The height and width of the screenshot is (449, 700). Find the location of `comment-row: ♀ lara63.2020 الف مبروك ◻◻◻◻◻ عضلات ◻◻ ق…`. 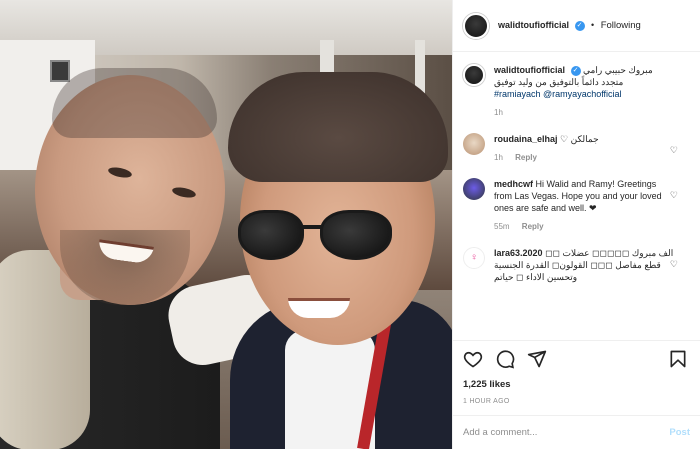

comment-row: ♀ lara63.2020 الف مبروك ◻◻◻◻◻ عضلات ◻◻ ق… is located at coordinates (576, 262).